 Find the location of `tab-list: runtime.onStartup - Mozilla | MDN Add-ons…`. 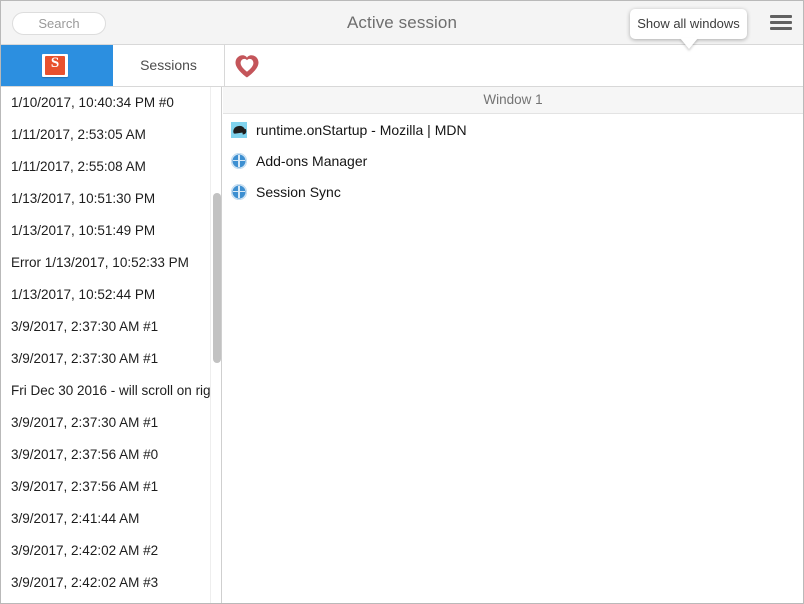

tab-list: runtime.onStartup - Mozilla | MDN Add-ons… is located at coordinates (513, 160).